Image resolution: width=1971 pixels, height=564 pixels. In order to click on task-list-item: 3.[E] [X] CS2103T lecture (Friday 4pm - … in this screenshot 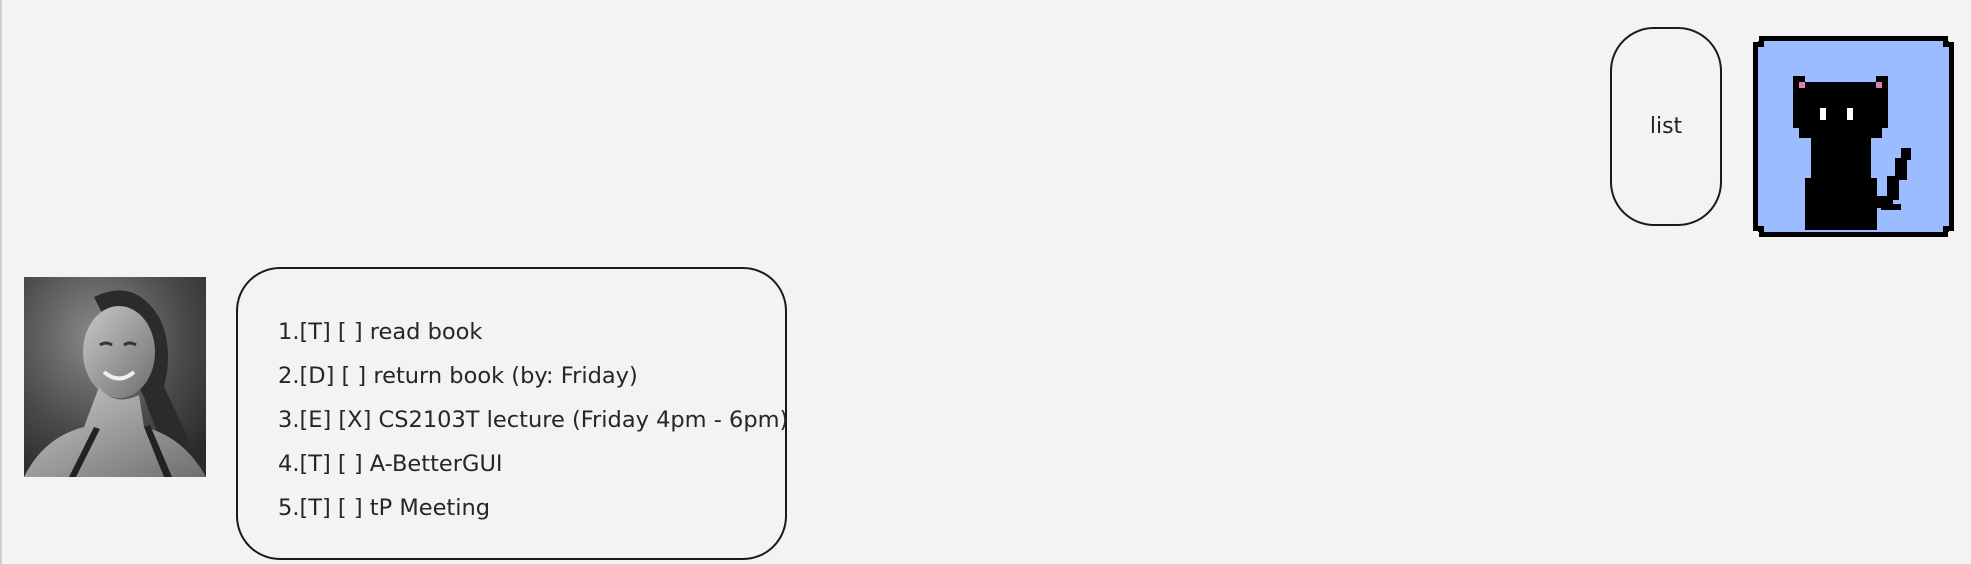, I will do `click(533, 420)`.